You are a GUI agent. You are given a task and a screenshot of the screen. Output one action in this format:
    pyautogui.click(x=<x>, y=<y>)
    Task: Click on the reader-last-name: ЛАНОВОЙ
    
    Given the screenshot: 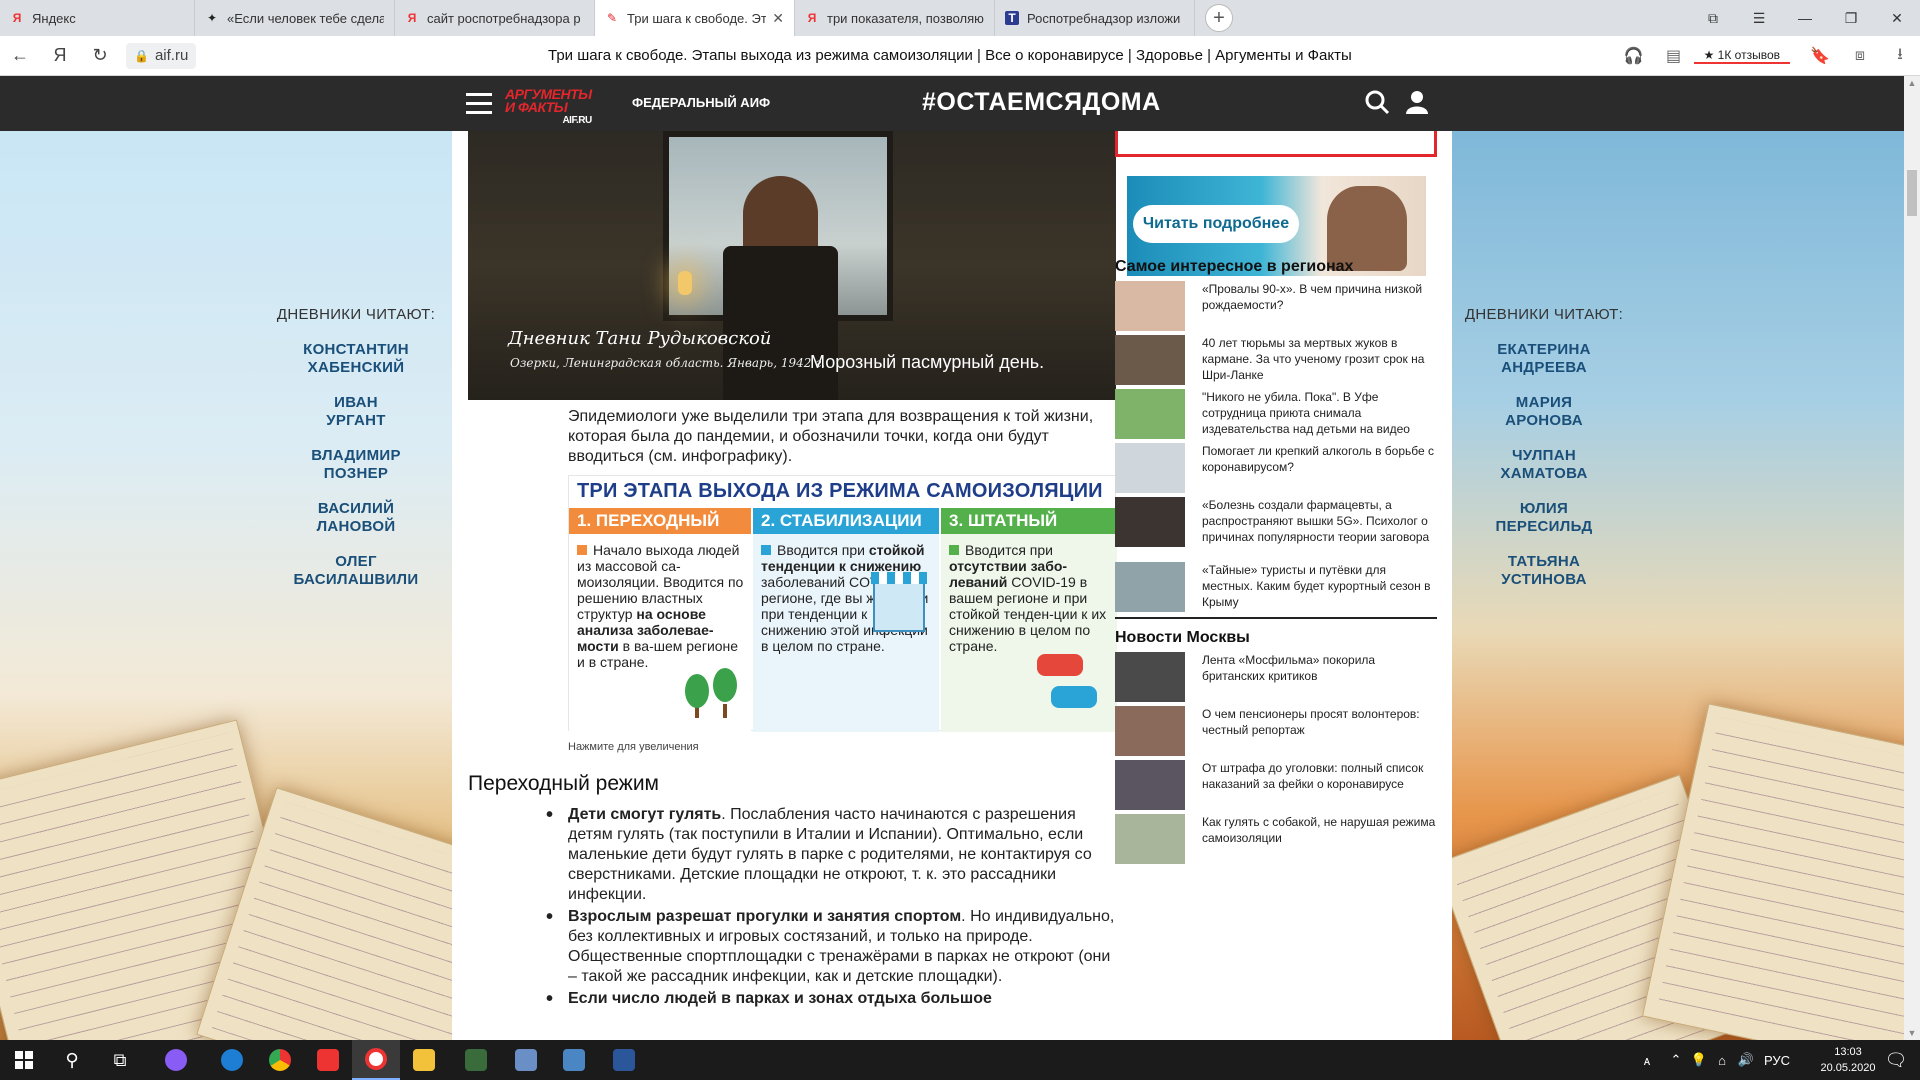 What is the action you would take?
    pyautogui.click(x=356, y=526)
    